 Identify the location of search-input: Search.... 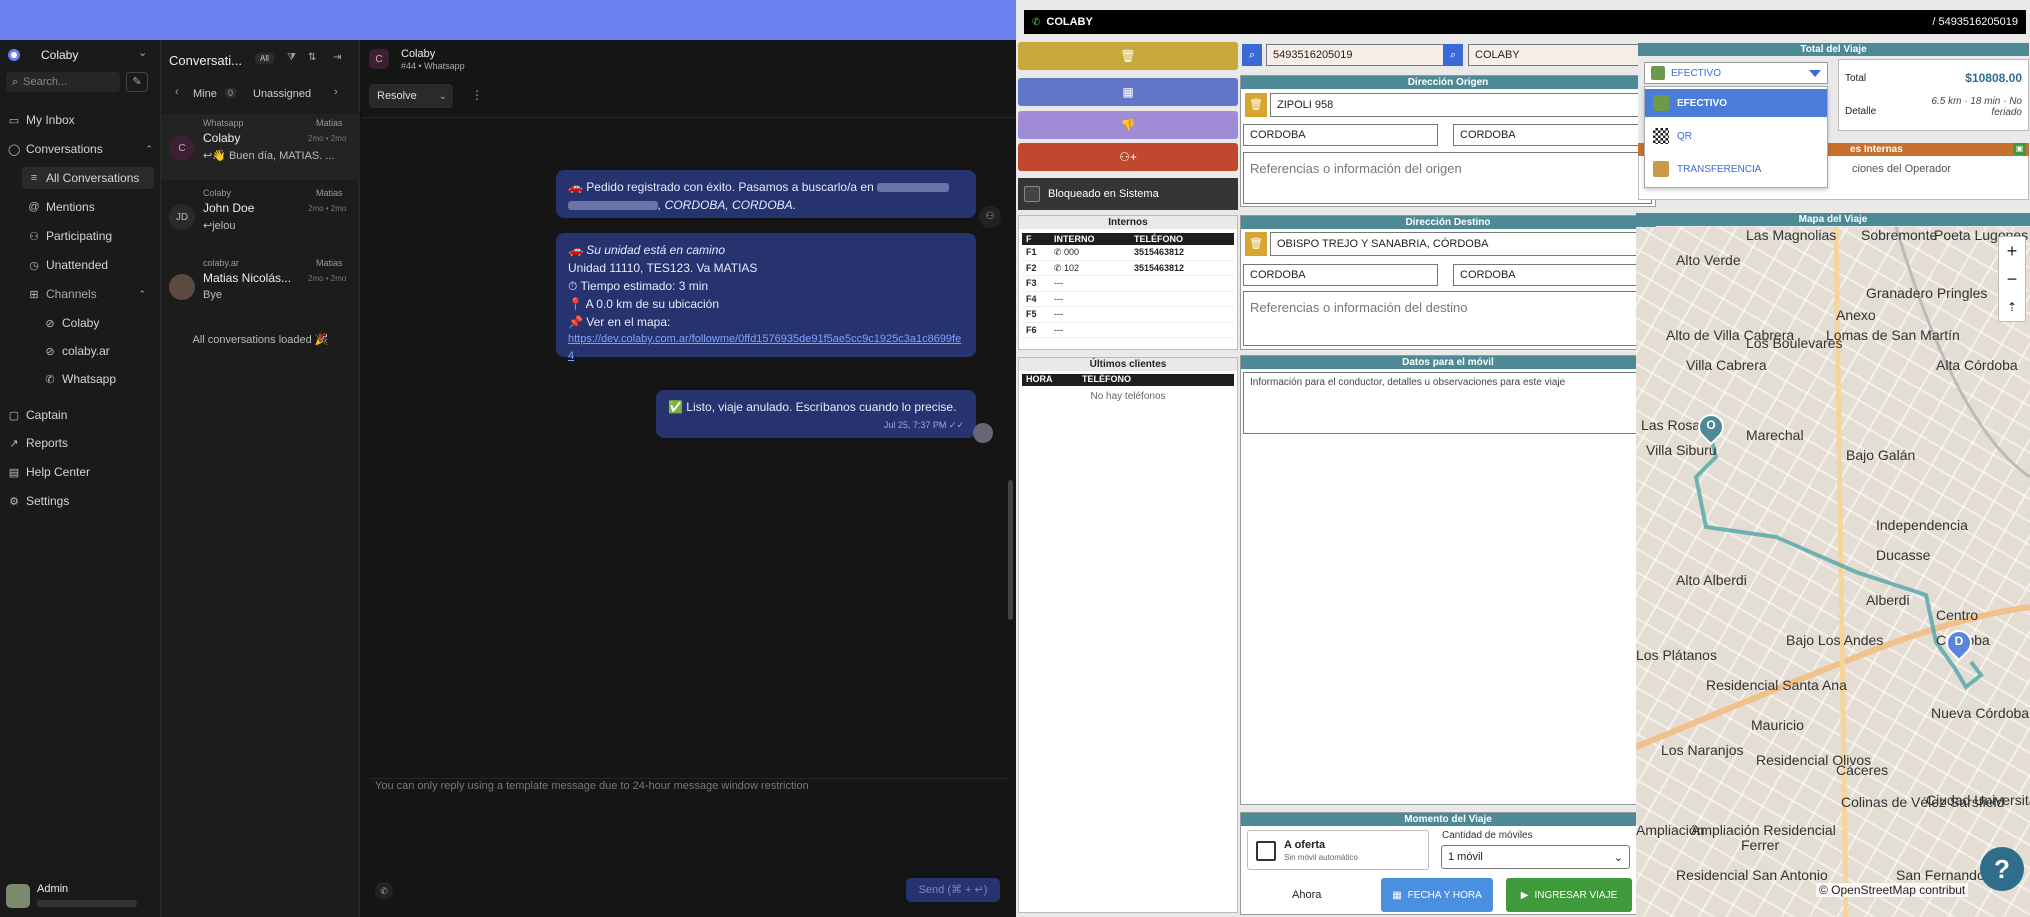
(45, 82).